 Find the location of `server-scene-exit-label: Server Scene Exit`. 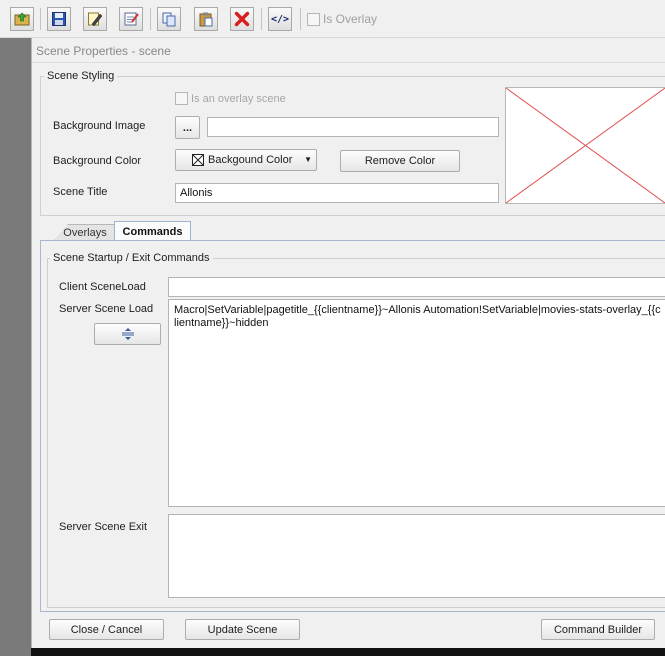

server-scene-exit-label: Server Scene Exit is located at coordinates (103, 527).